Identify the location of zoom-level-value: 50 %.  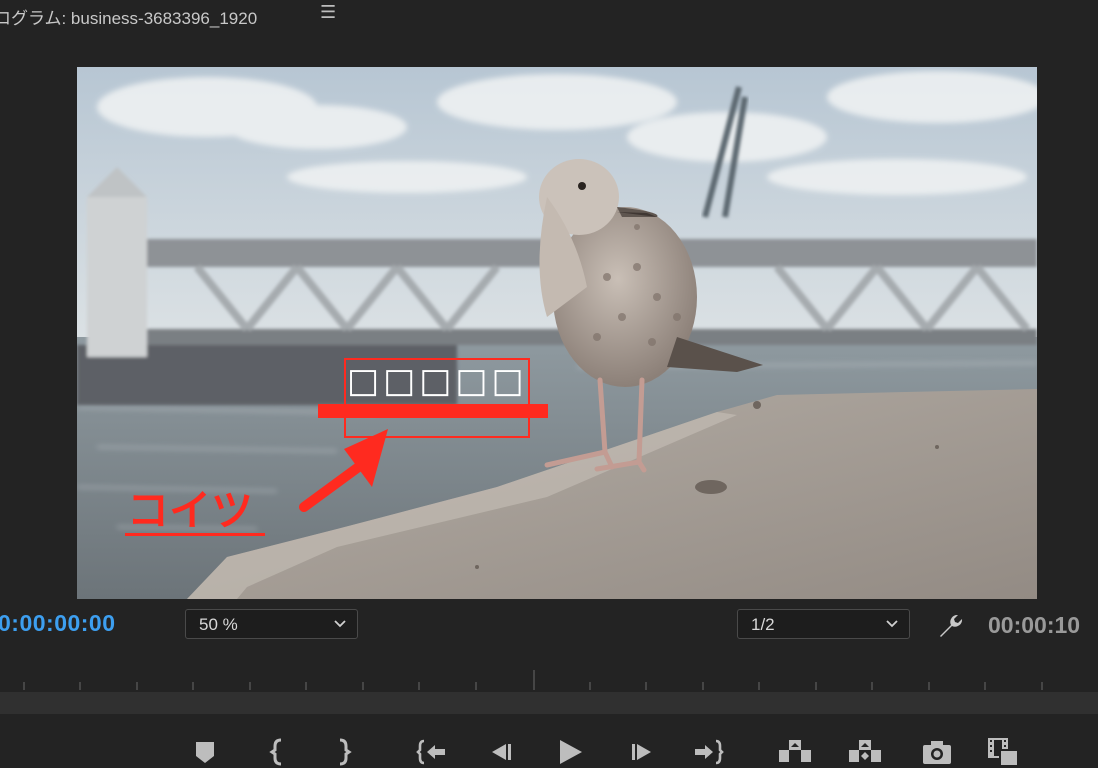
(218, 624).